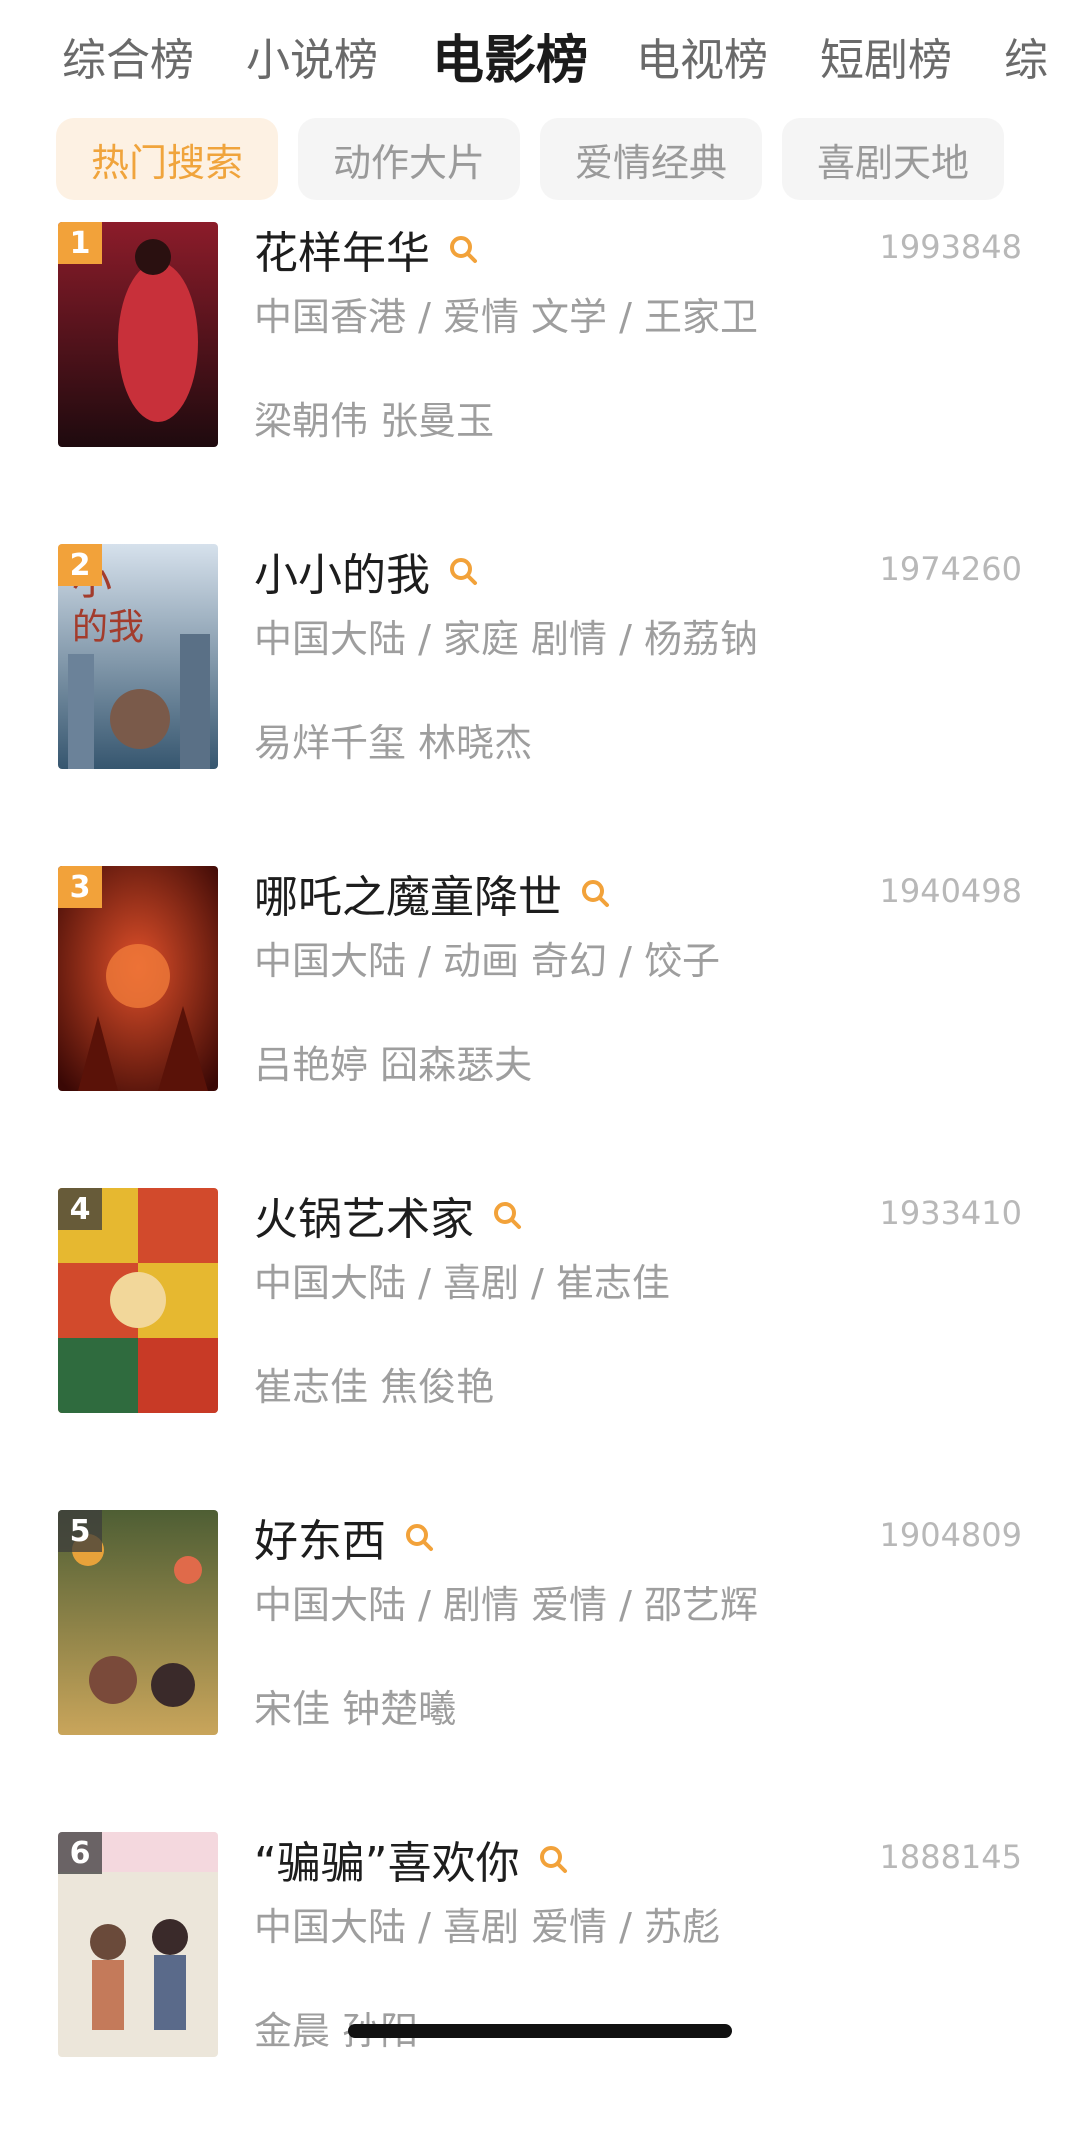  What do you see at coordinates (540, 2031) in the screenshot?
I see `home-indicator` at bounding box center [540, 2031].